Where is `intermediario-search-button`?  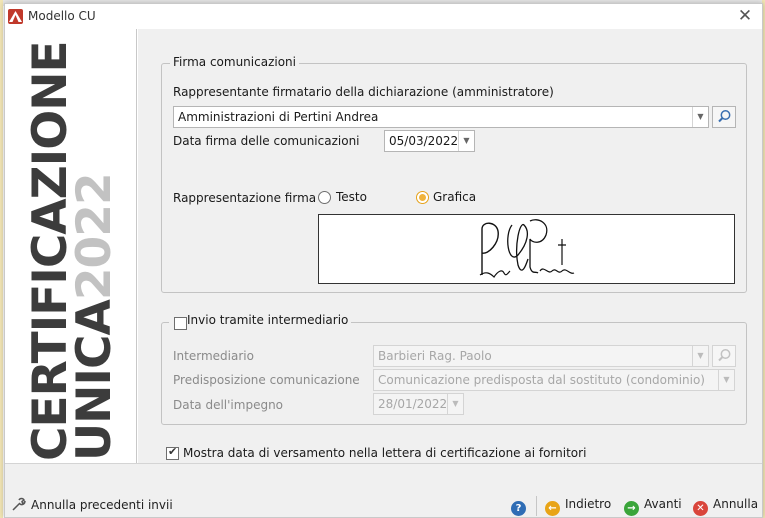
intermediario-search-button is located at coordinates (724, 356).